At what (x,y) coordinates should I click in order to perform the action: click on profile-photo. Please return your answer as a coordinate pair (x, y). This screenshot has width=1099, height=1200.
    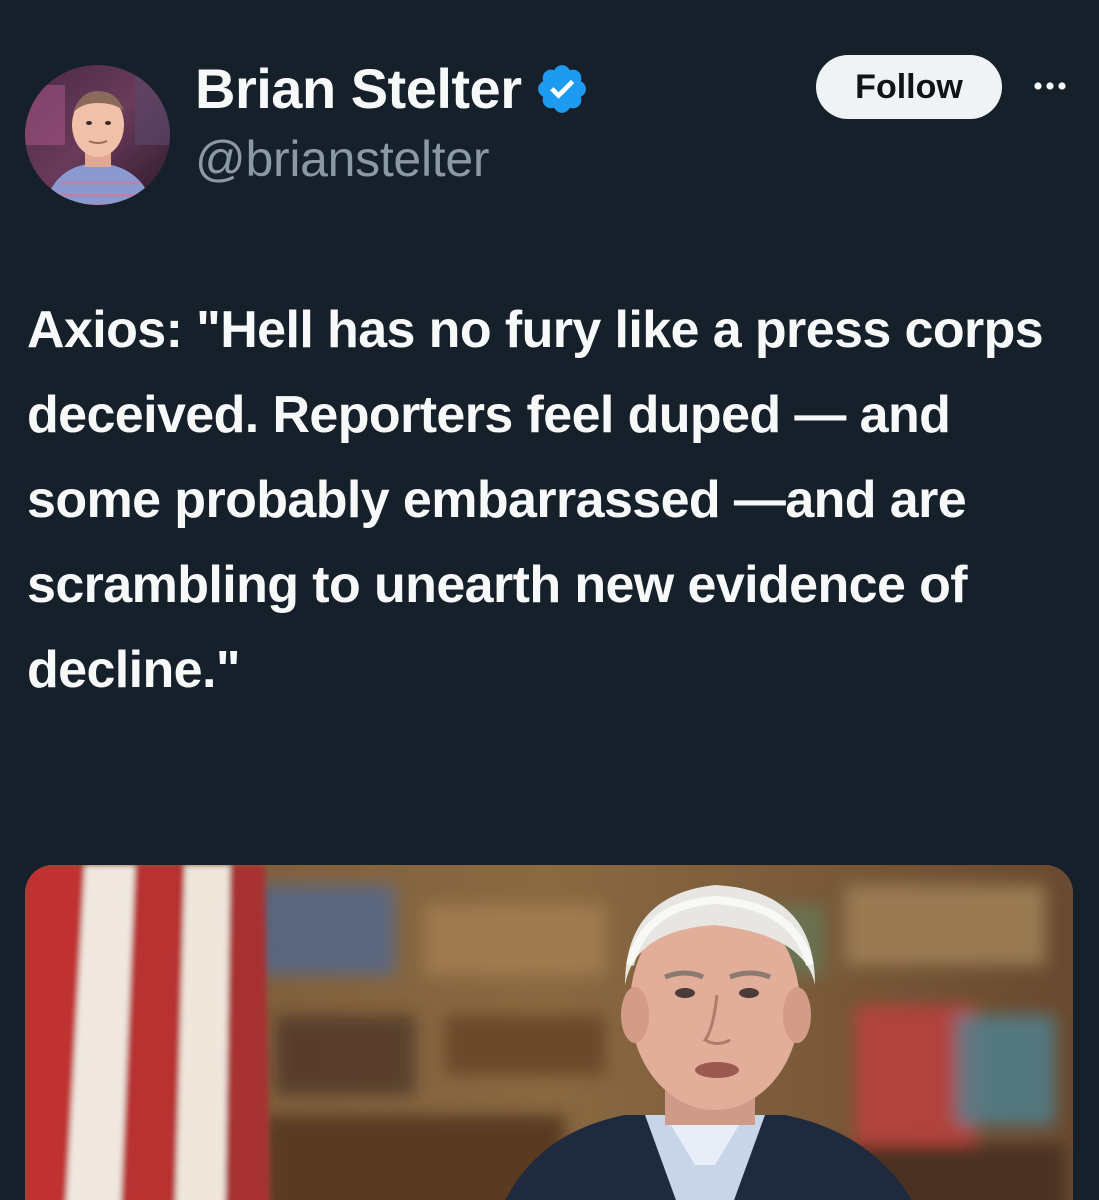
    Looking at the image, I should click on (97, 135).